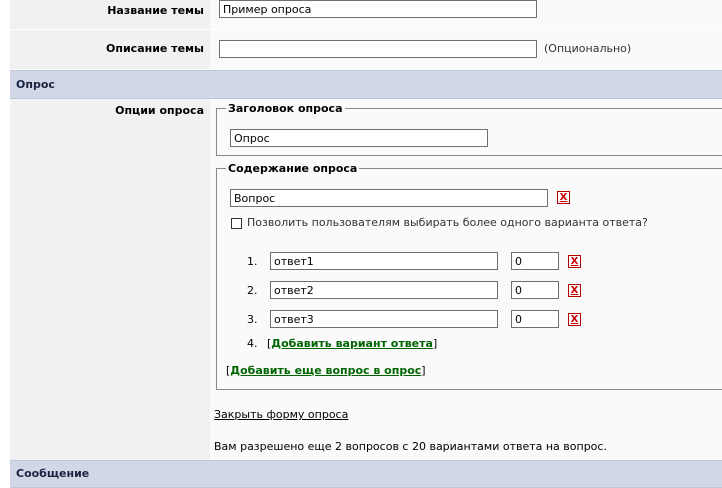  I want to click on add-question-wrapper: [Добавить еще вопрос в опрос], so click(326, 370).